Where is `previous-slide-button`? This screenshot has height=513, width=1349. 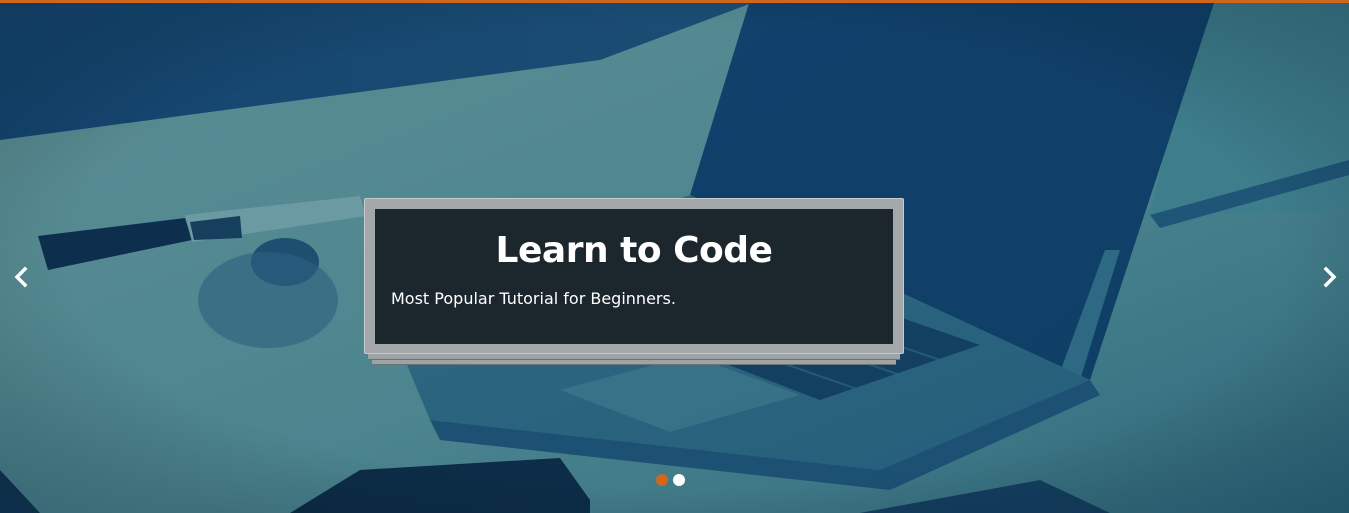
previous-slide-button is located at coordinates (21, 277).